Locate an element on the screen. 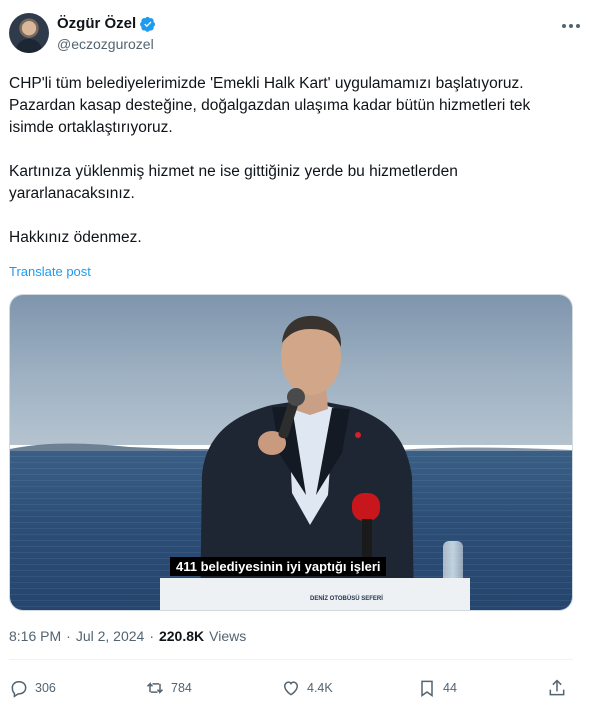 This screenshot has width=597, height=706. video-caption: 411 belediyesinin iyi yaptığı işleri is located at coordinates (278, 566).